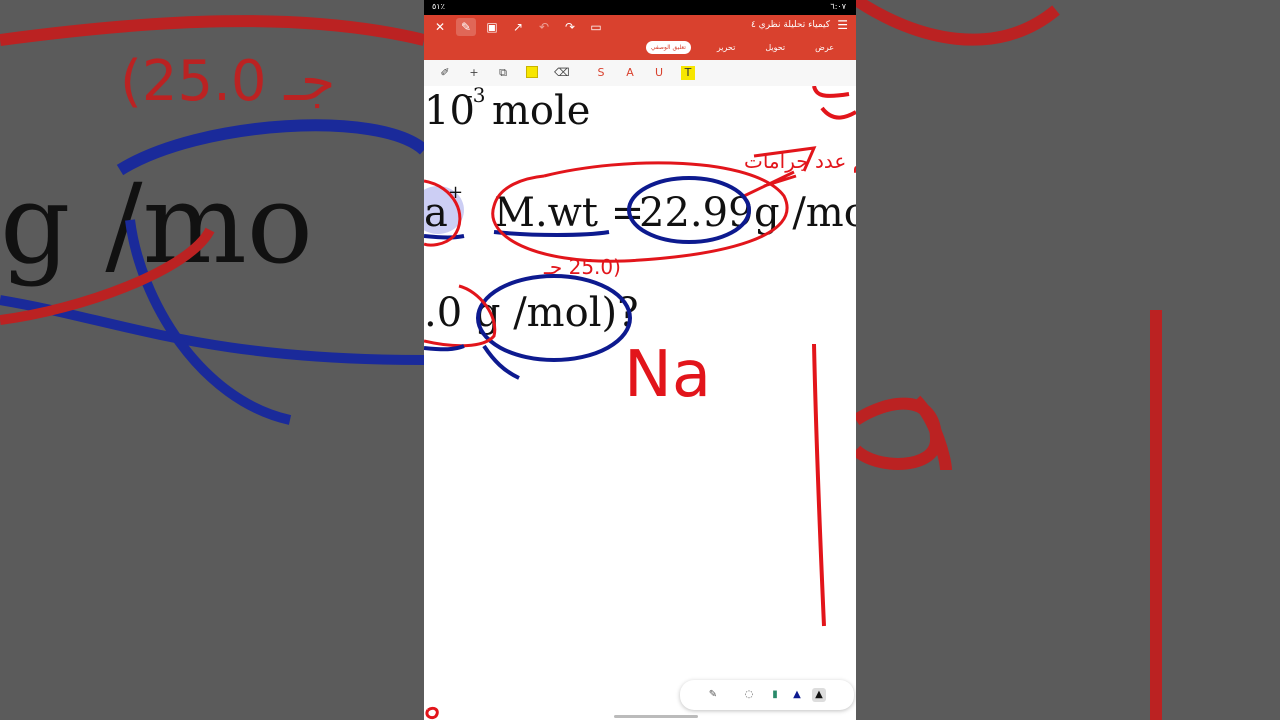 The image size is (1280, 720). I want to click on text-line2-a: a, so click(436, 213).